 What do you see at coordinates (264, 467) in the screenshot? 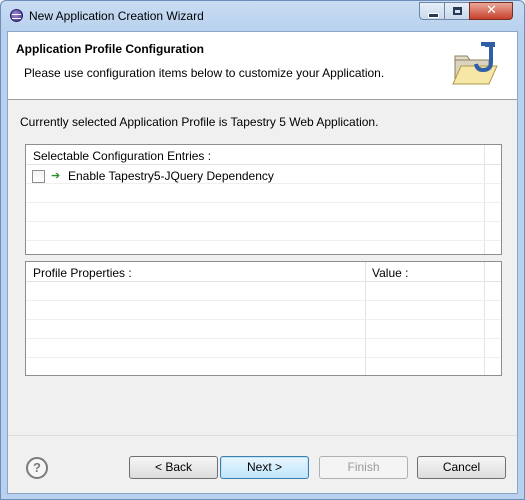
I see `next-button: Next >` at bounding box center [264, 467].